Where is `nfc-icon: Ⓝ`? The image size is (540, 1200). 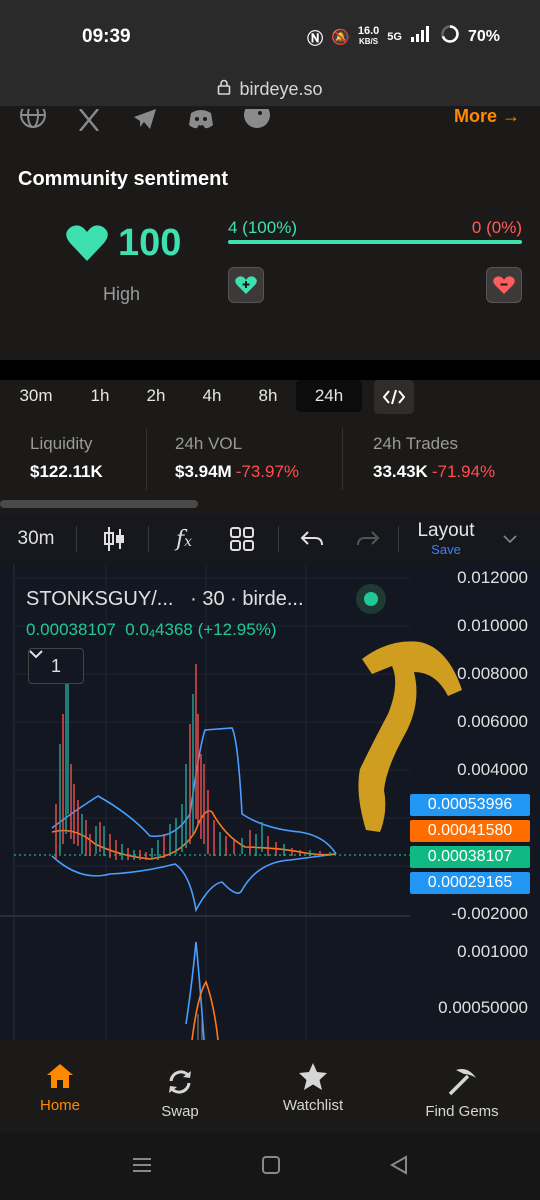
nfc-icon: Ⓝ is located at coordinates (315, 39).